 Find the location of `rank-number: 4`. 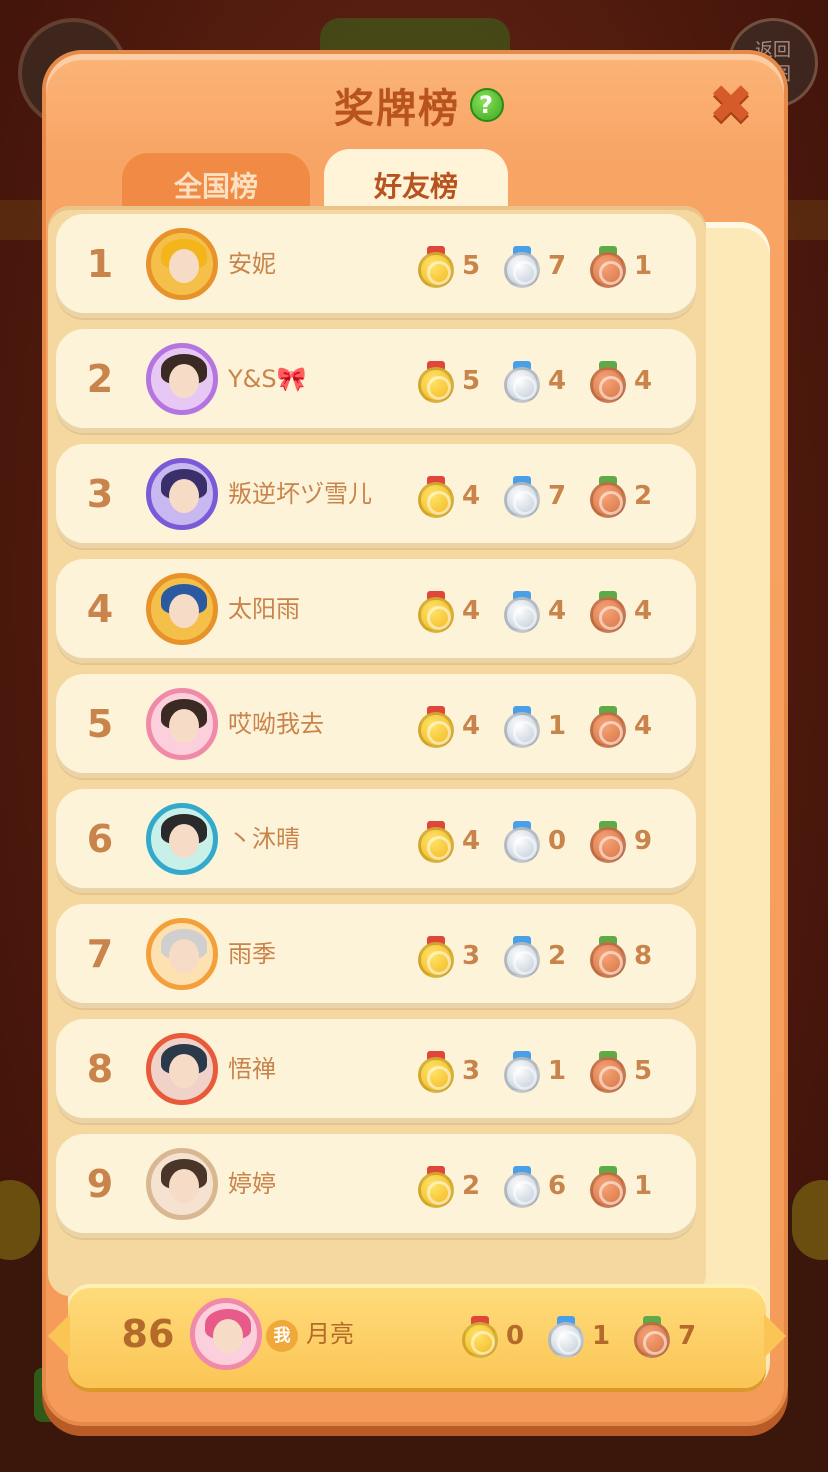

rank-number: 4 is located at coordinates (100, 609).